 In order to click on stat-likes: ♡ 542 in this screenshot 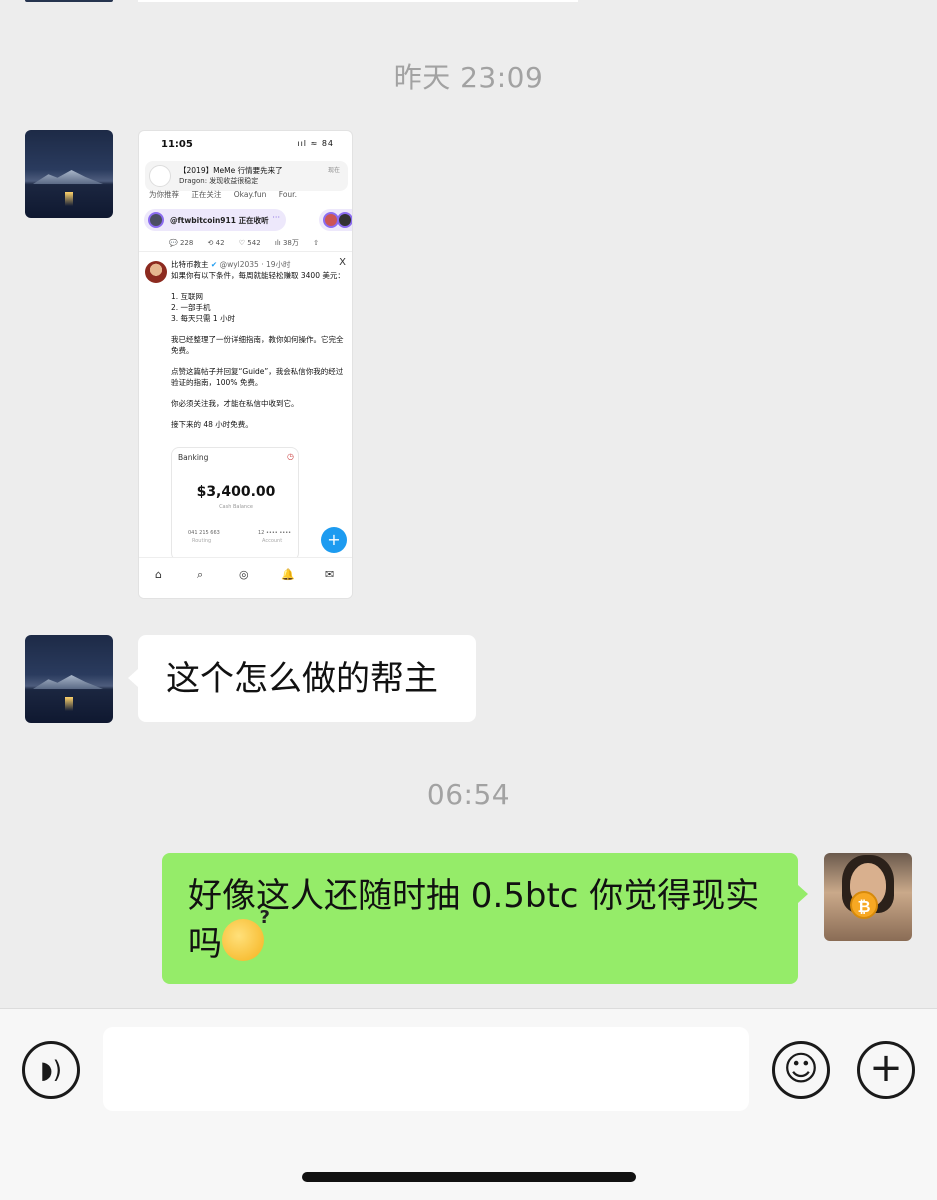, I will do `click(249, 243)`.